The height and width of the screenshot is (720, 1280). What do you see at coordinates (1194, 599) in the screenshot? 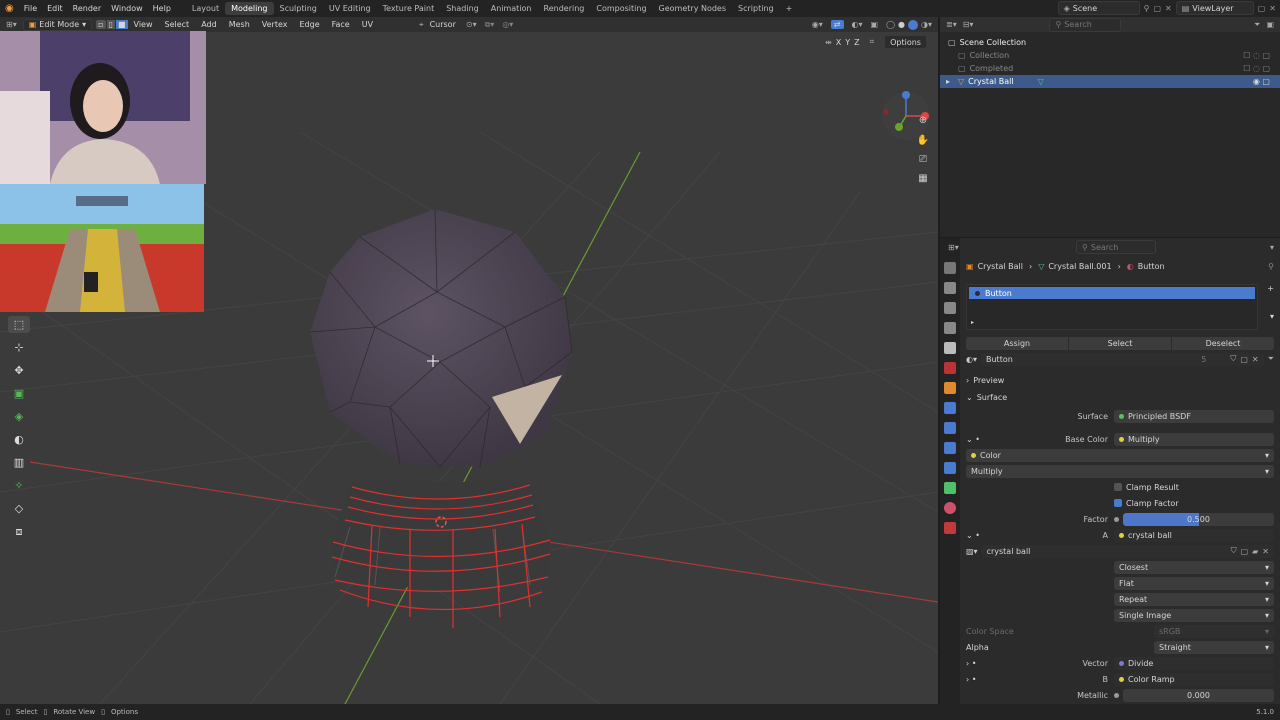
I see `extension-dropdown: Repeat ▾` at bounding box center [1194, 599].